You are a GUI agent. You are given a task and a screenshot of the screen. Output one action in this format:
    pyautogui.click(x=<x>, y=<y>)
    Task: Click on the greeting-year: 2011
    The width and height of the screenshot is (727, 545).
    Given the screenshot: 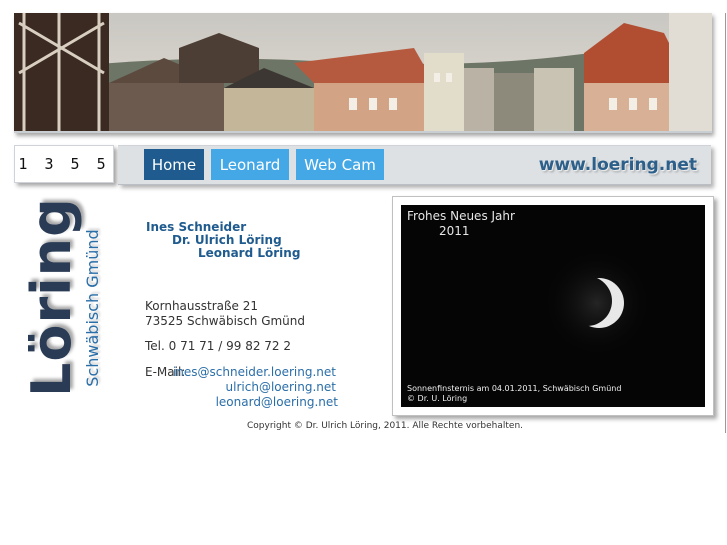 What is the action you would take?
    pyautogui.click(x=454, y=231)
    